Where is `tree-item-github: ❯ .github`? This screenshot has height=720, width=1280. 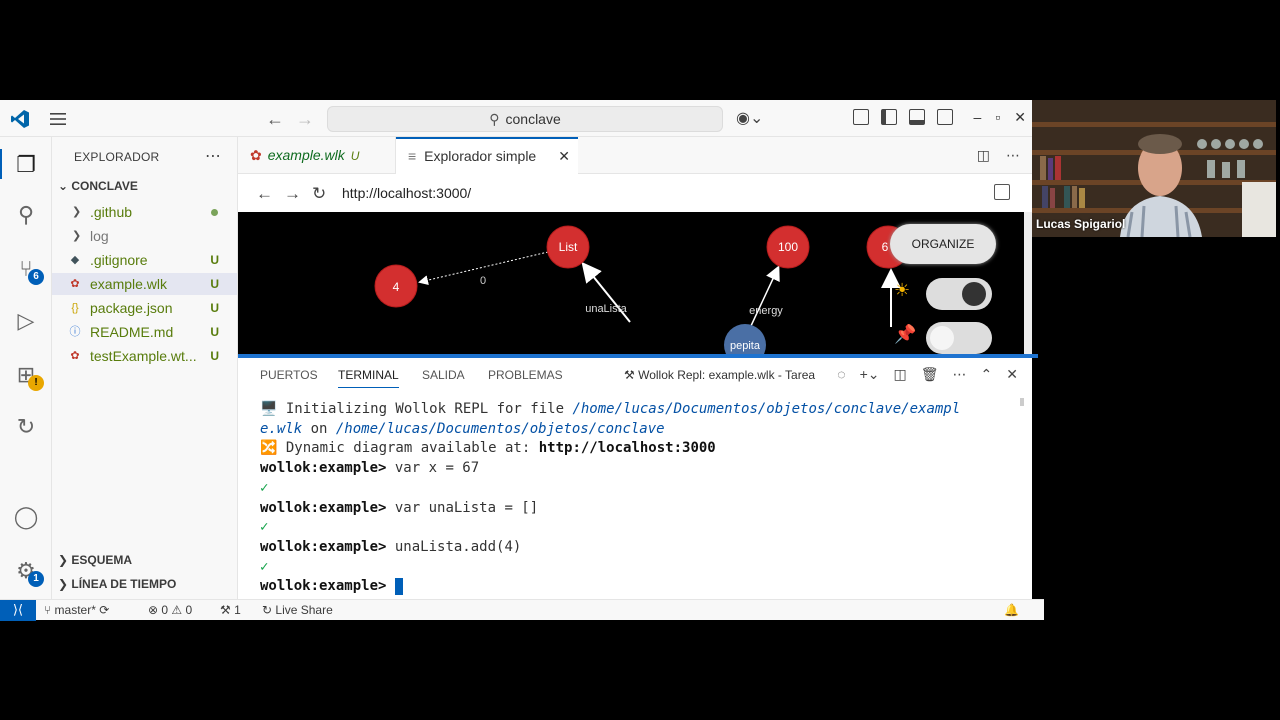 tree-item-github: ❯ .github is located at coordinates (144, 212).